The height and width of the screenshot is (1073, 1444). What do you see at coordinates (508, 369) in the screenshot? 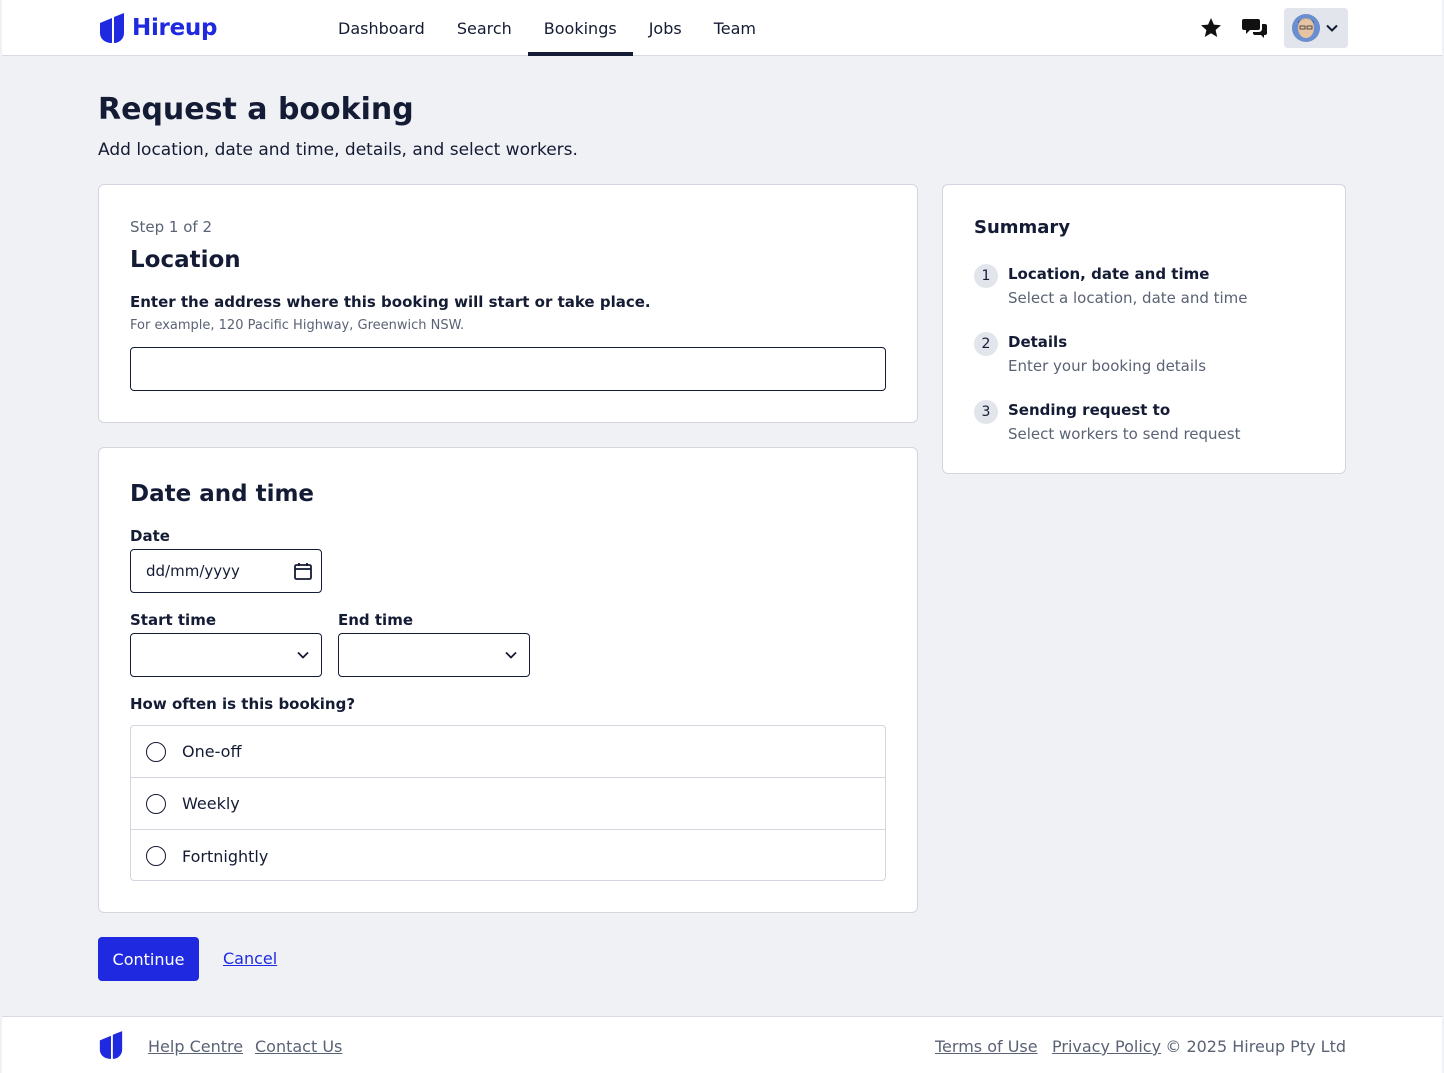
I see `address-input` at bounding box center [508, 369].